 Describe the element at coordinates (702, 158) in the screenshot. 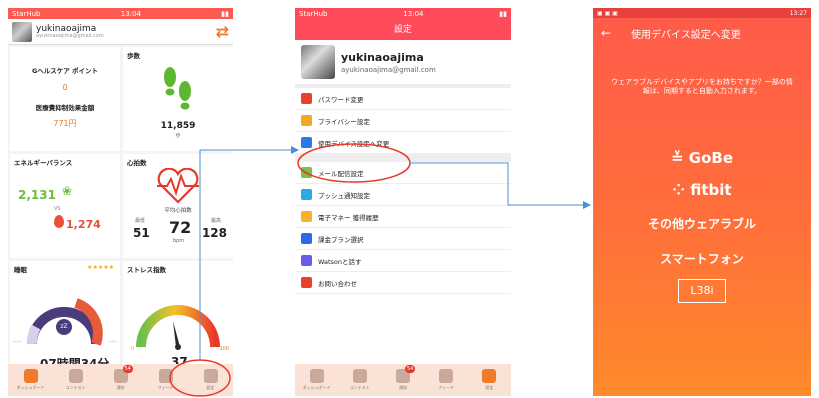

I see `option-gobe: ≚ GoBe` at that location.